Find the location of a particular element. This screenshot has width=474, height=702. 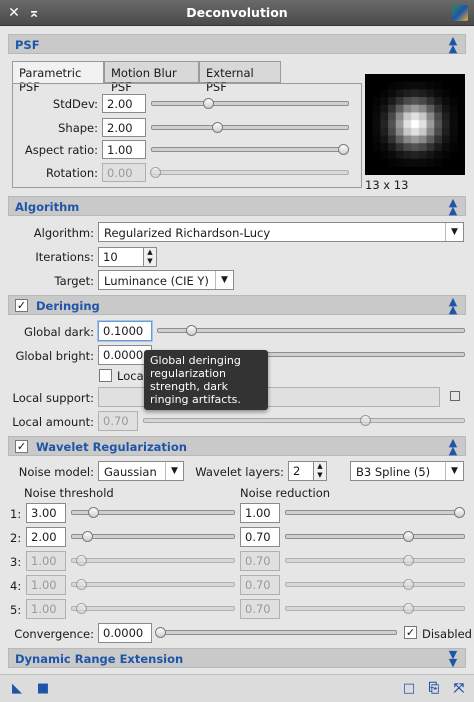

title-bar: ✕ ⌅ Deconvolution is located at coordinates (237, 13).